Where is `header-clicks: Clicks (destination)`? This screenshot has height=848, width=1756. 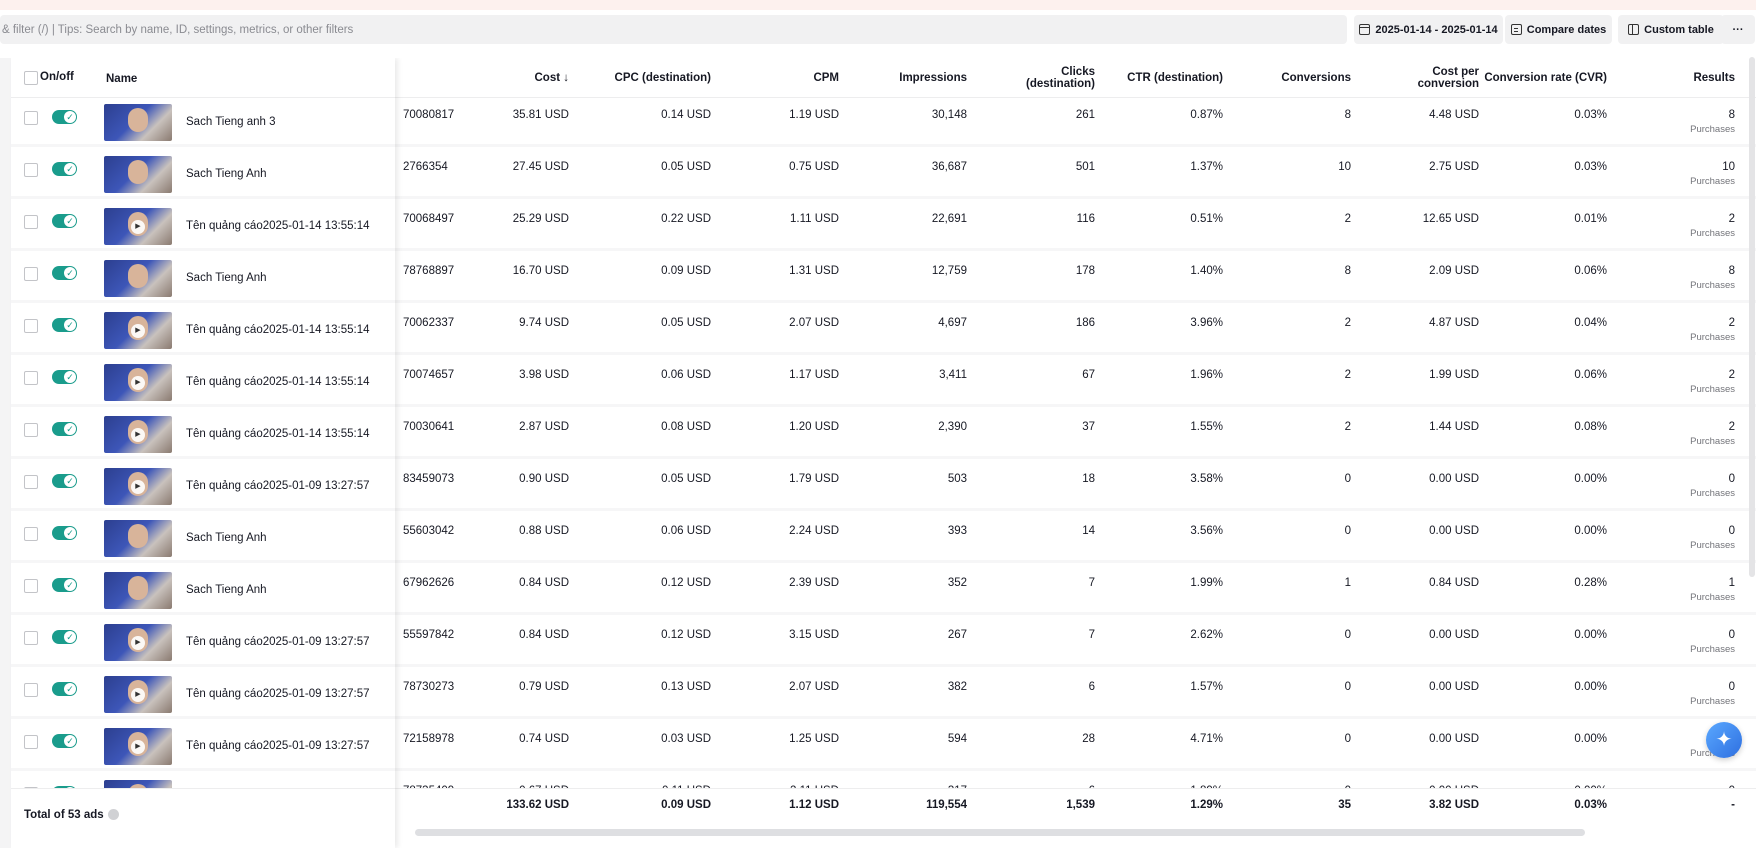
header-clicks: Clicks (destination) is located at coordinates (1055, 78).